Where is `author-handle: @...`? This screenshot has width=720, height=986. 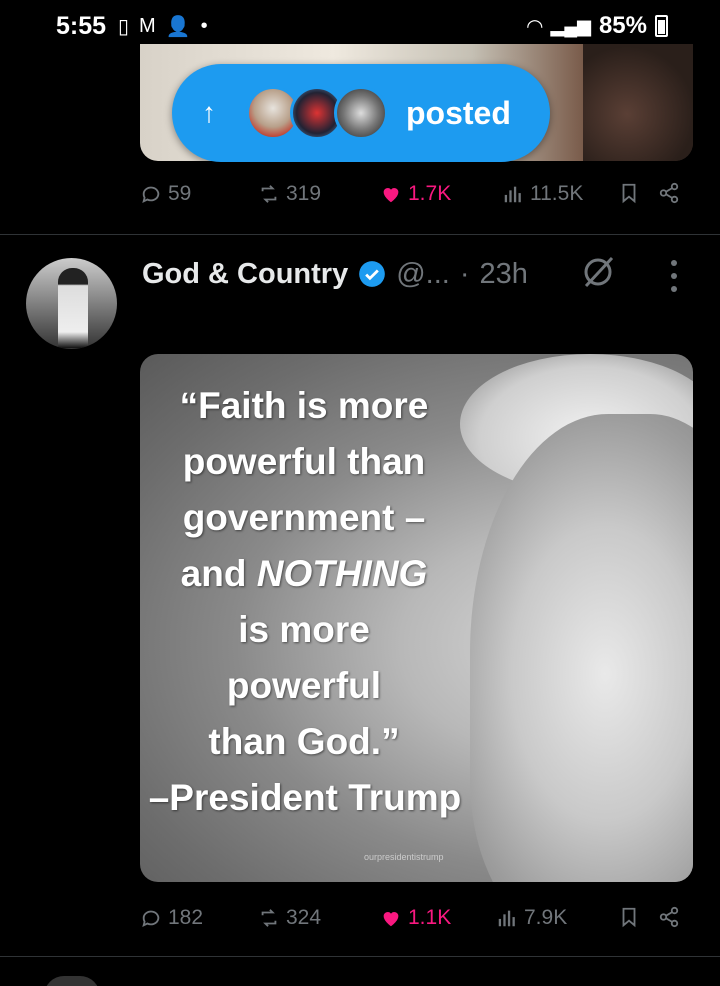 author-handle: @... is located at coordinates (423, 274).